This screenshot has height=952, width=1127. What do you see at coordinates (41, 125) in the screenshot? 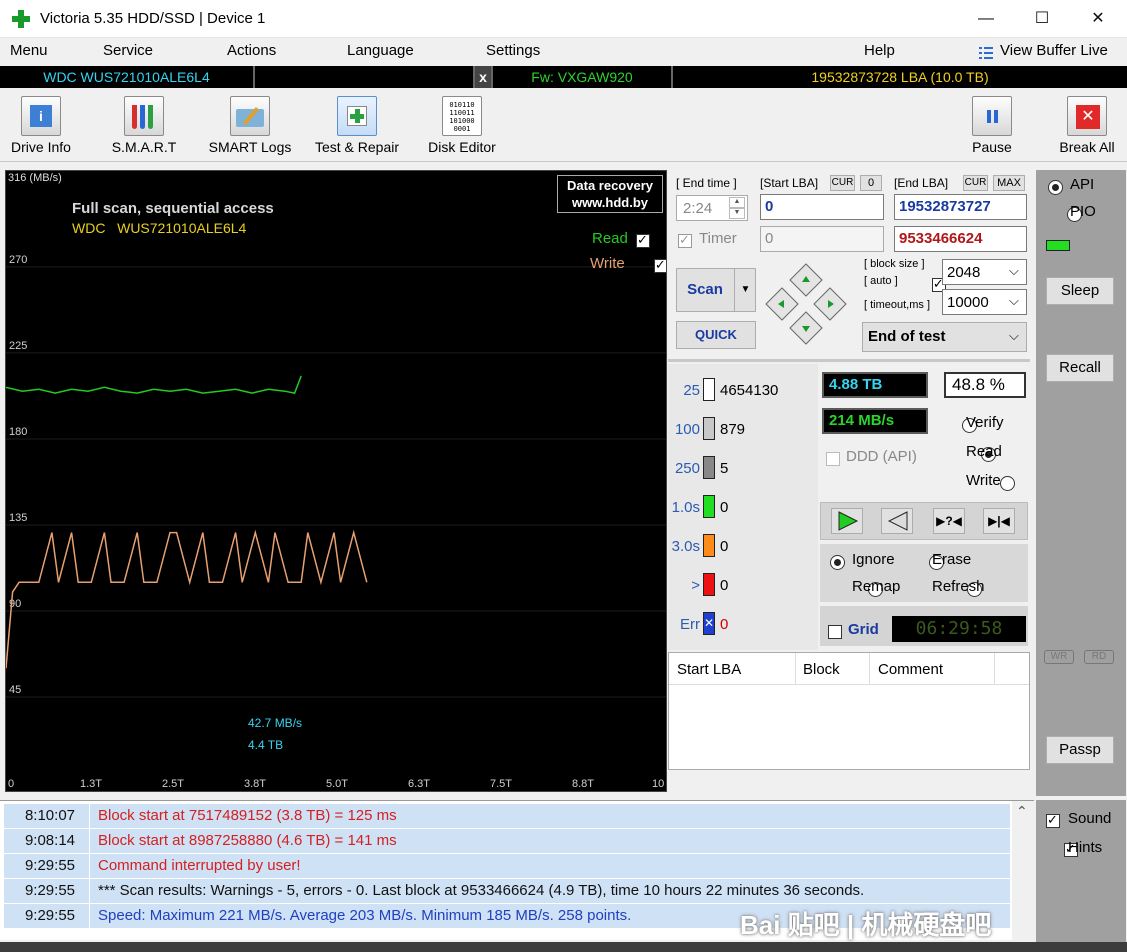
I see `drive-info-button: i Drive Info` at bounding box center [41, 125].